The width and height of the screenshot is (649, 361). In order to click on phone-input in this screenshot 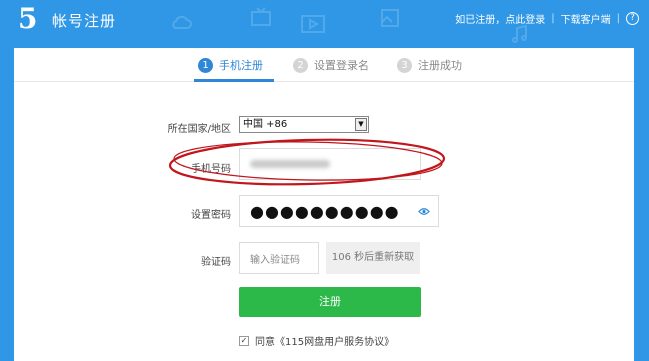, I will do `click(330, 164)`.